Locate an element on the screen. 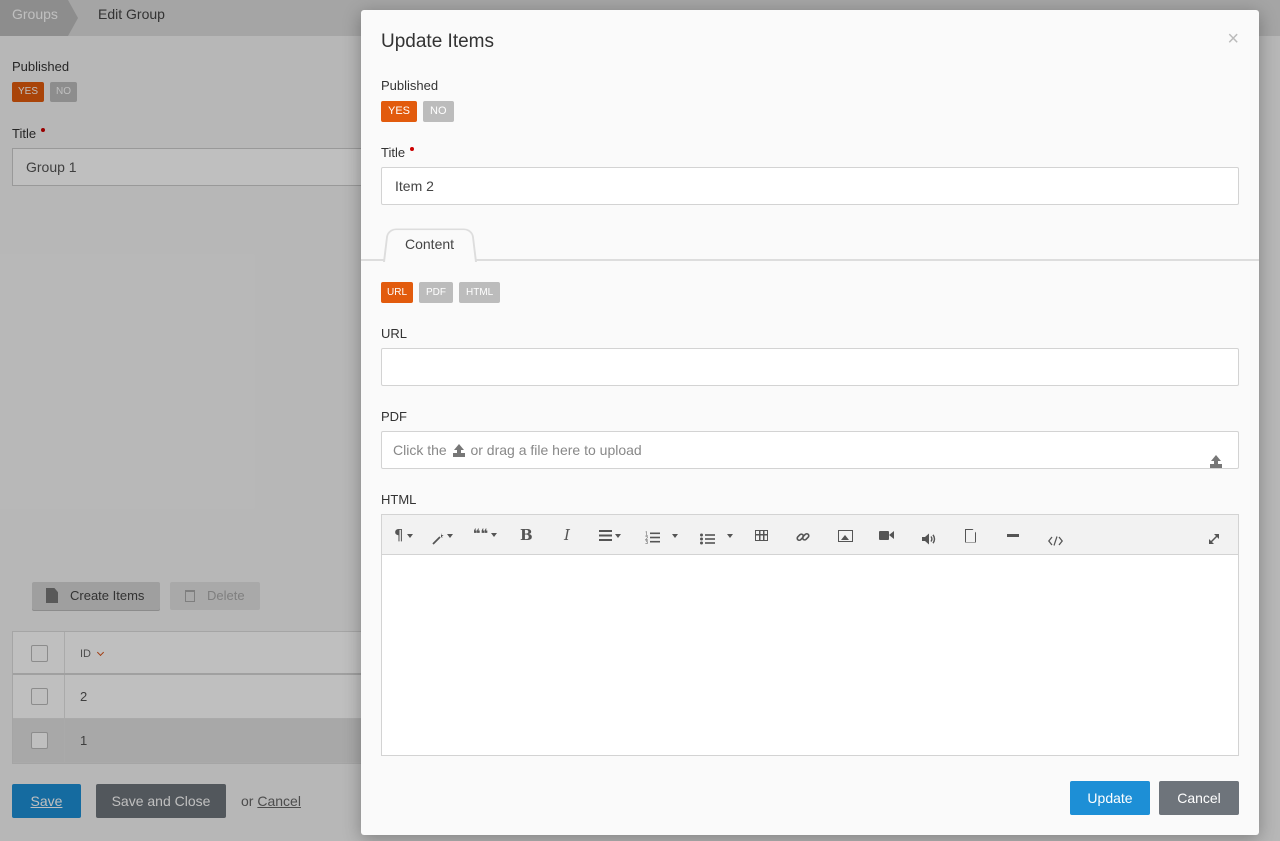  italic-icon: I is located at coordinates (567, 535).